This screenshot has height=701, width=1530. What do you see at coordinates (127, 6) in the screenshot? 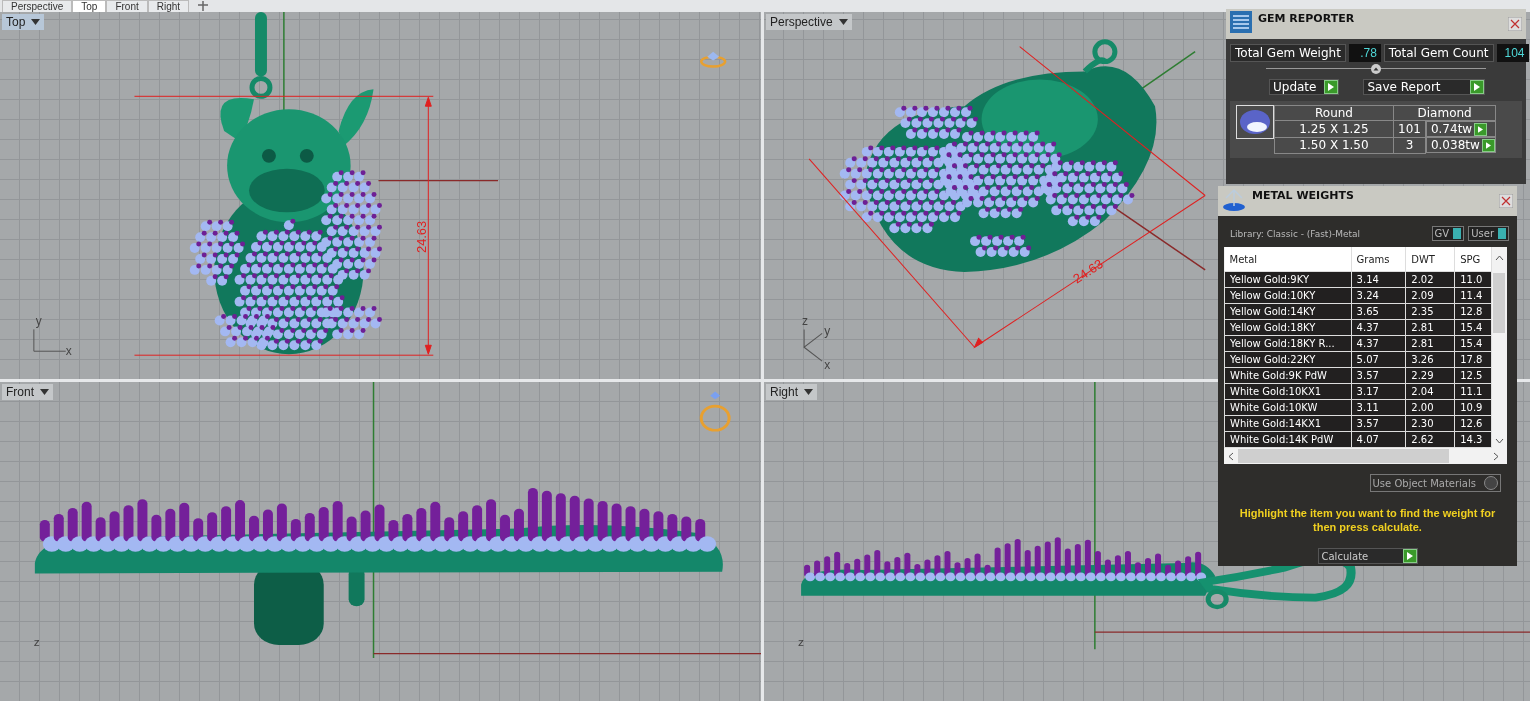
I see `view-tab: Front` at bounding box center [127, 6].